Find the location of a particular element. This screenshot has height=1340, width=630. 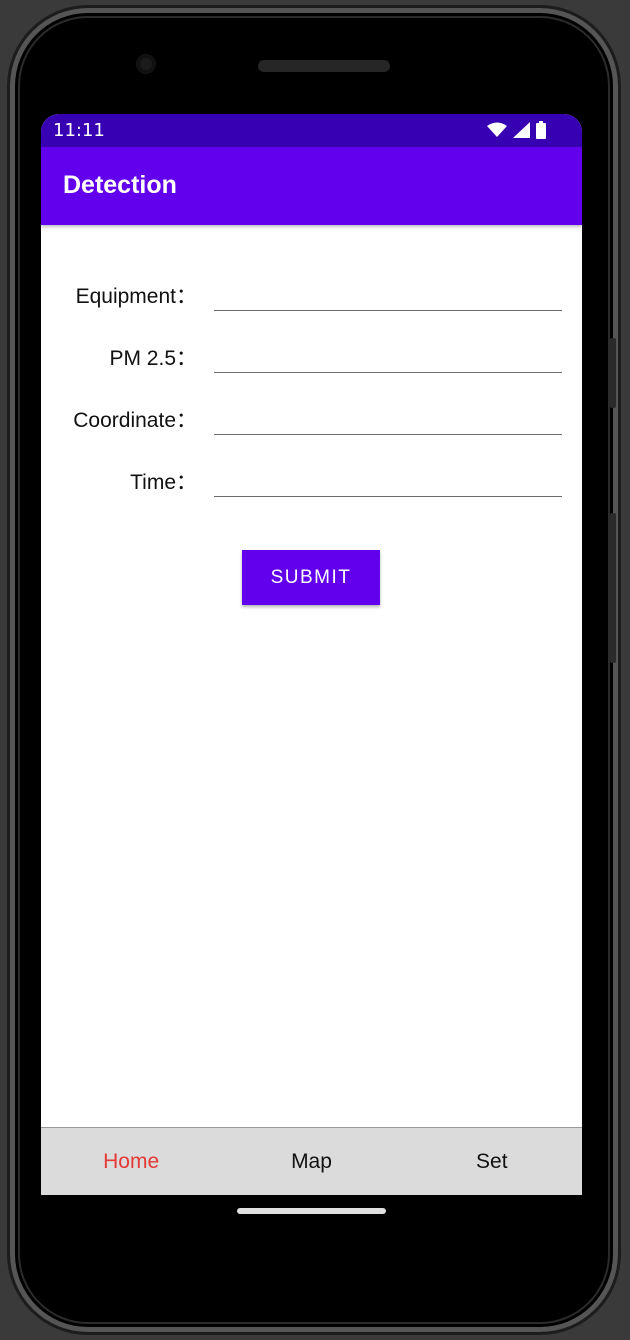

nav-item-set: Set is located at coordinates (492, 1161).